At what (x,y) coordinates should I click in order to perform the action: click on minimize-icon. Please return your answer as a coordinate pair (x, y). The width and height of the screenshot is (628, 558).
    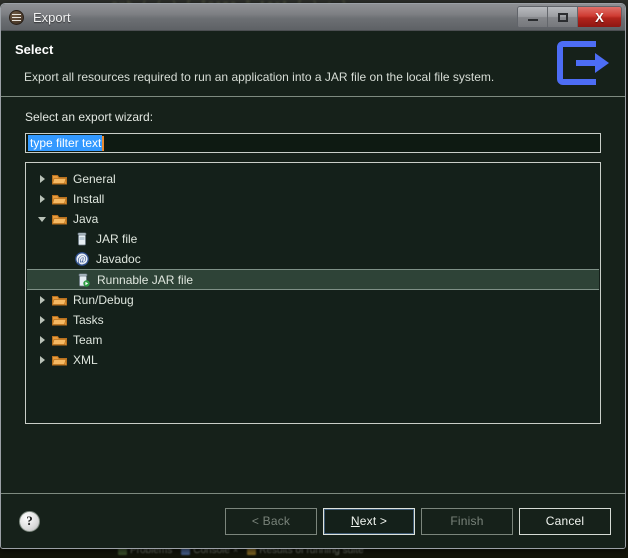
    Looking at the image, I should click on (532, 20).